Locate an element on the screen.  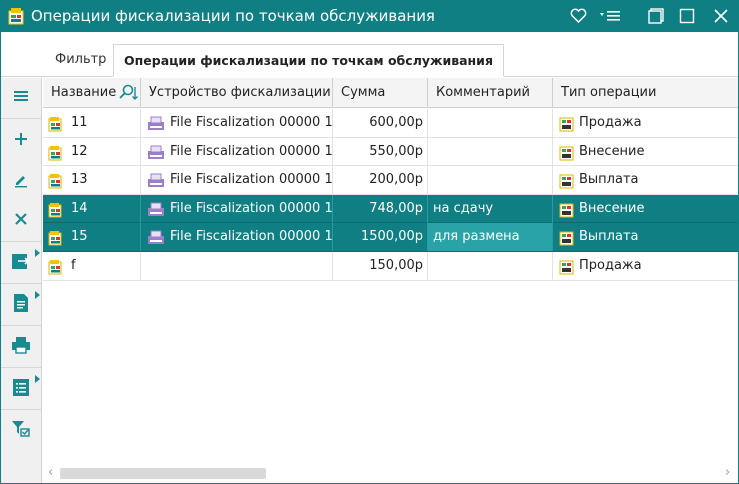
cell-sum: 600,00р is located at coordinates (380, 123).